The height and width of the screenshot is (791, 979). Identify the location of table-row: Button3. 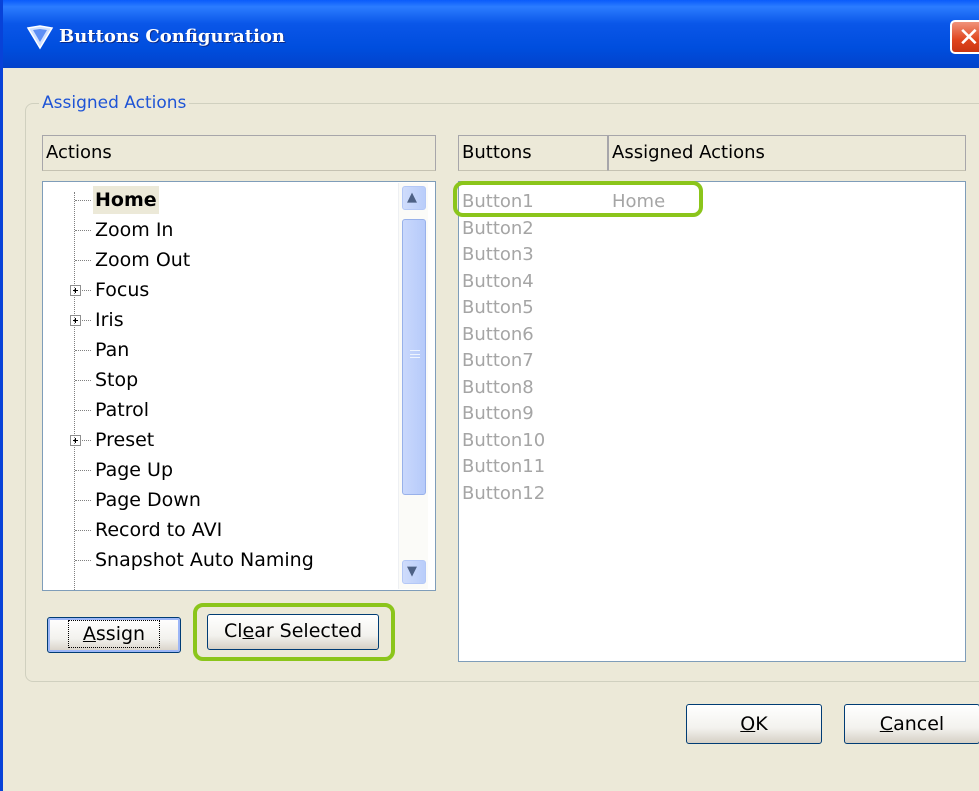
(709, 255).